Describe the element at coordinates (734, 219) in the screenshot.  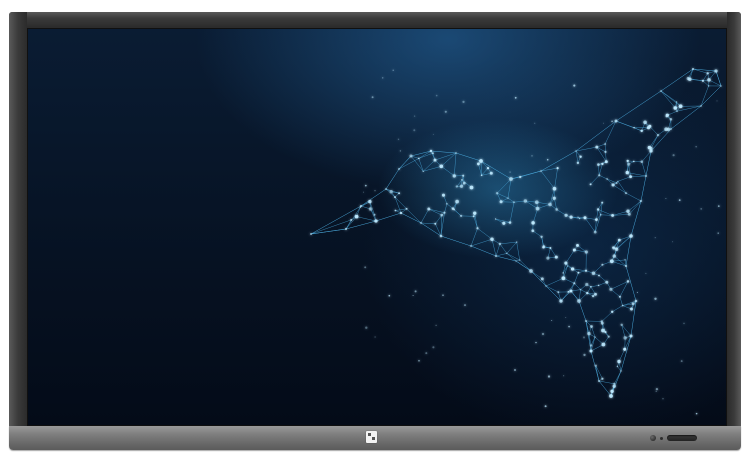
I see `bezel-right` at that location.